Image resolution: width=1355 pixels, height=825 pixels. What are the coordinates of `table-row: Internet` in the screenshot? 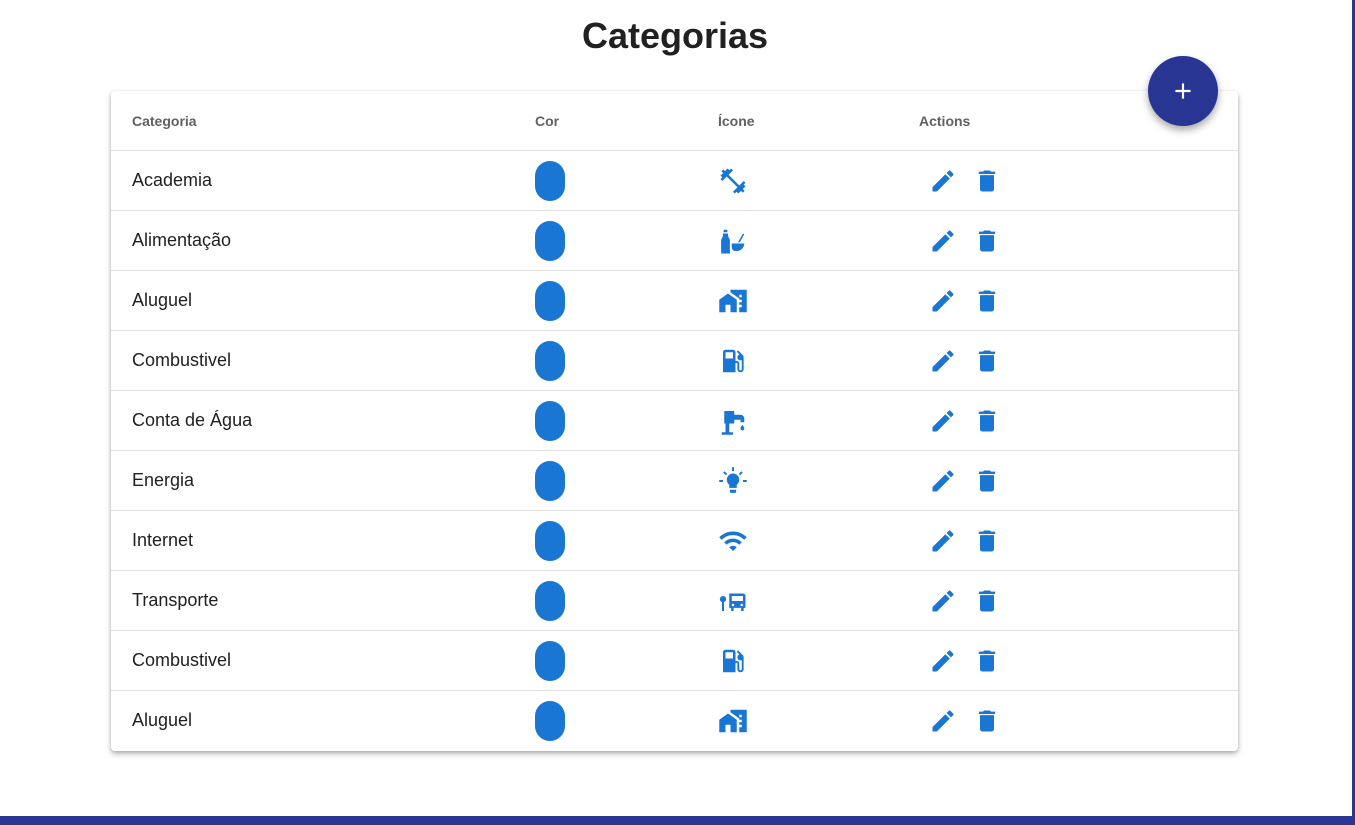 It's located at (674, 540).